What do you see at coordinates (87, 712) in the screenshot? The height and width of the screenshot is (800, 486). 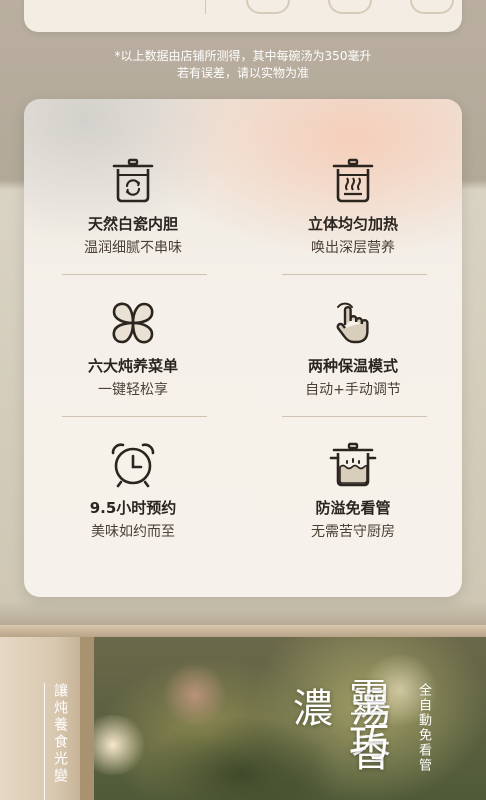 I see `window-post` at bounding box center [87, 712].